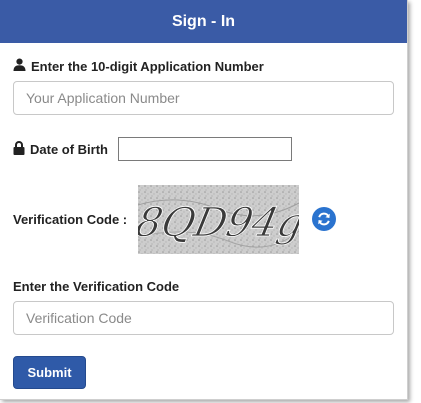 This screenshot has width=421, height=403. I want to click on enter-verification-code-label-row: Enter the Verification Code, so click(96, 286).